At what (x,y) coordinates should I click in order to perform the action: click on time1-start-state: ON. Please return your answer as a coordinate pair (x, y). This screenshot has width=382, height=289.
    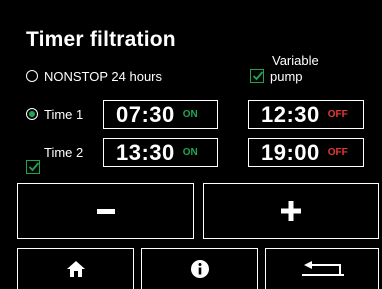
    Looking at the image, I should click on (190, 114).